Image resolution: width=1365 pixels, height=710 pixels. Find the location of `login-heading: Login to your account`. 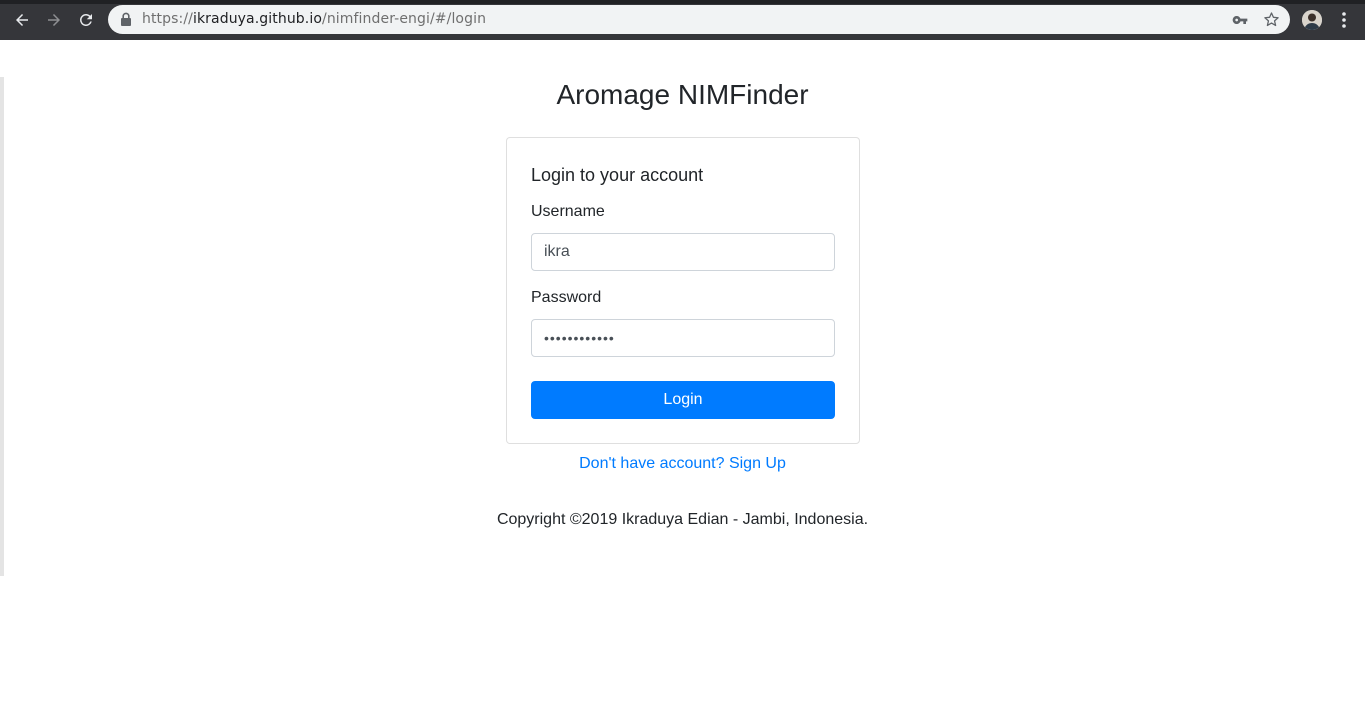

login-heading: Login to your account is located at coordinates (617, 175).